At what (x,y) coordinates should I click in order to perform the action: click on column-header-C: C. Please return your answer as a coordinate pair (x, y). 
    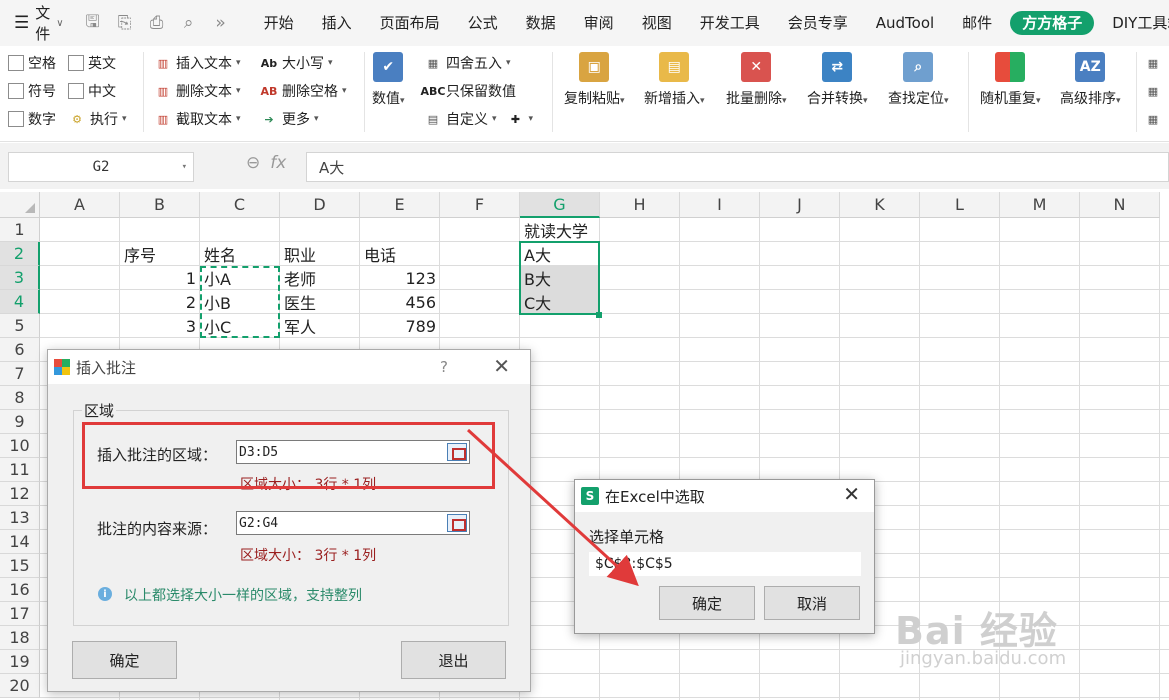
    Looking at the image, I should click on (240, 205).